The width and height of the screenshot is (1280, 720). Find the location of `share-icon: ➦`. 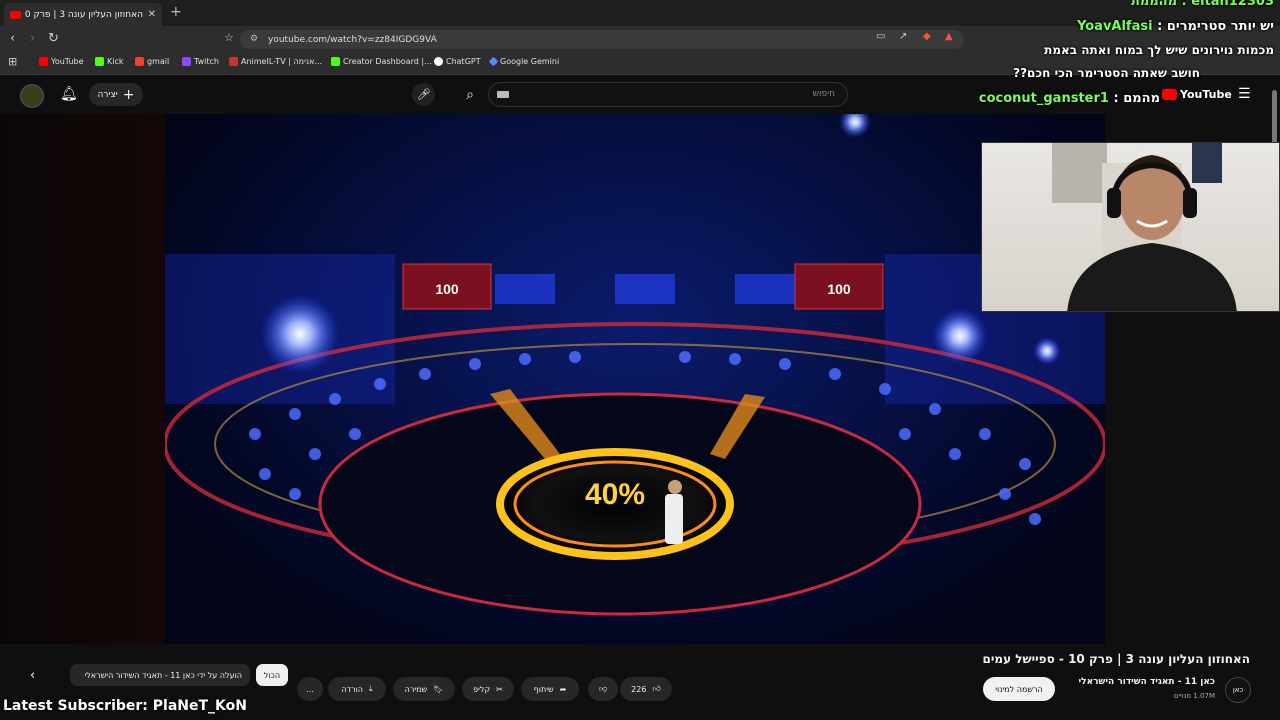

share-icon: ➦ is located at coordinates (563, 689).